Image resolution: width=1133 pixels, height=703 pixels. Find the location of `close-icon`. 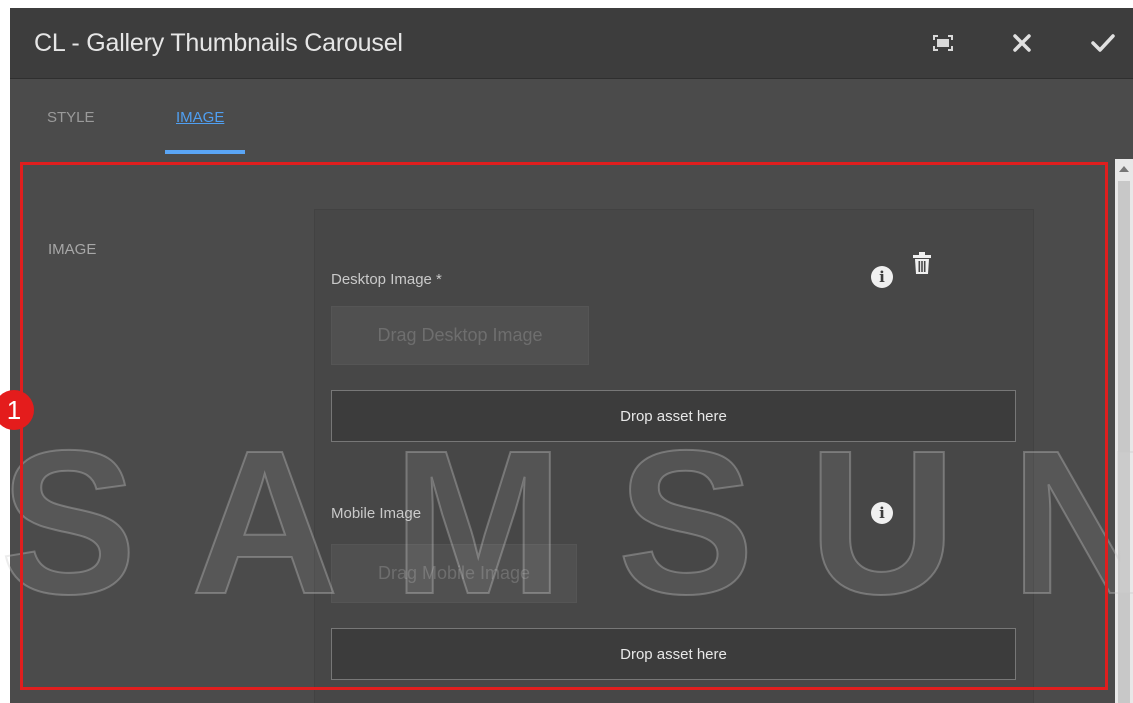

close-icon is located at coordinates (1022, 43).